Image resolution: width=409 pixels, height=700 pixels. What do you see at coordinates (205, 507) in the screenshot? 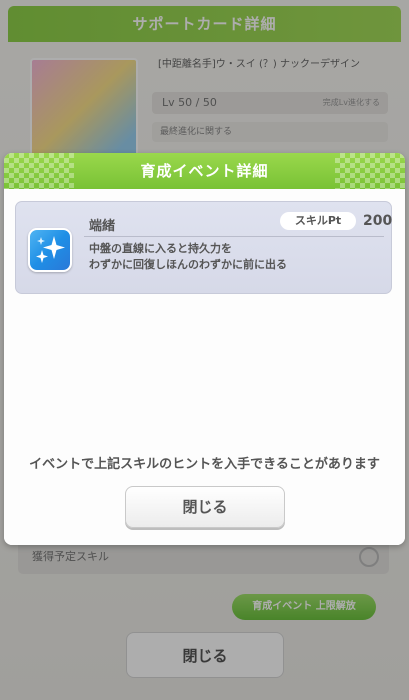
I see `close-button: 閉じる` at bounding box center [205, 507].